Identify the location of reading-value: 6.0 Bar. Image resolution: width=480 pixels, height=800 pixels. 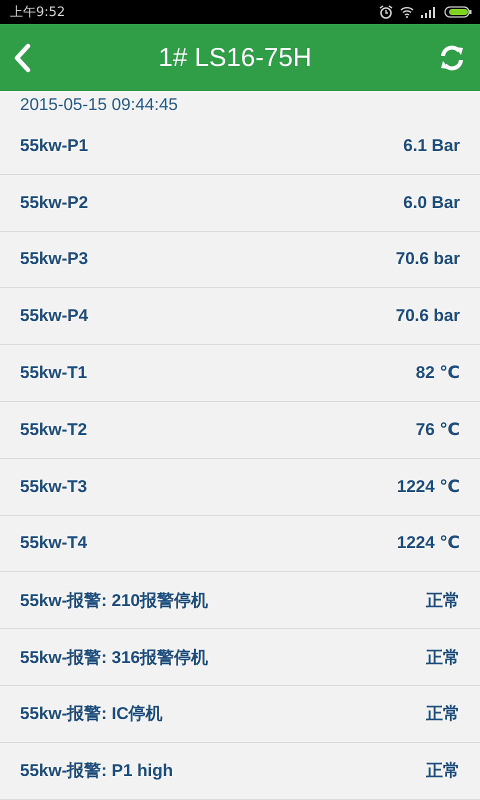
(431, 202).